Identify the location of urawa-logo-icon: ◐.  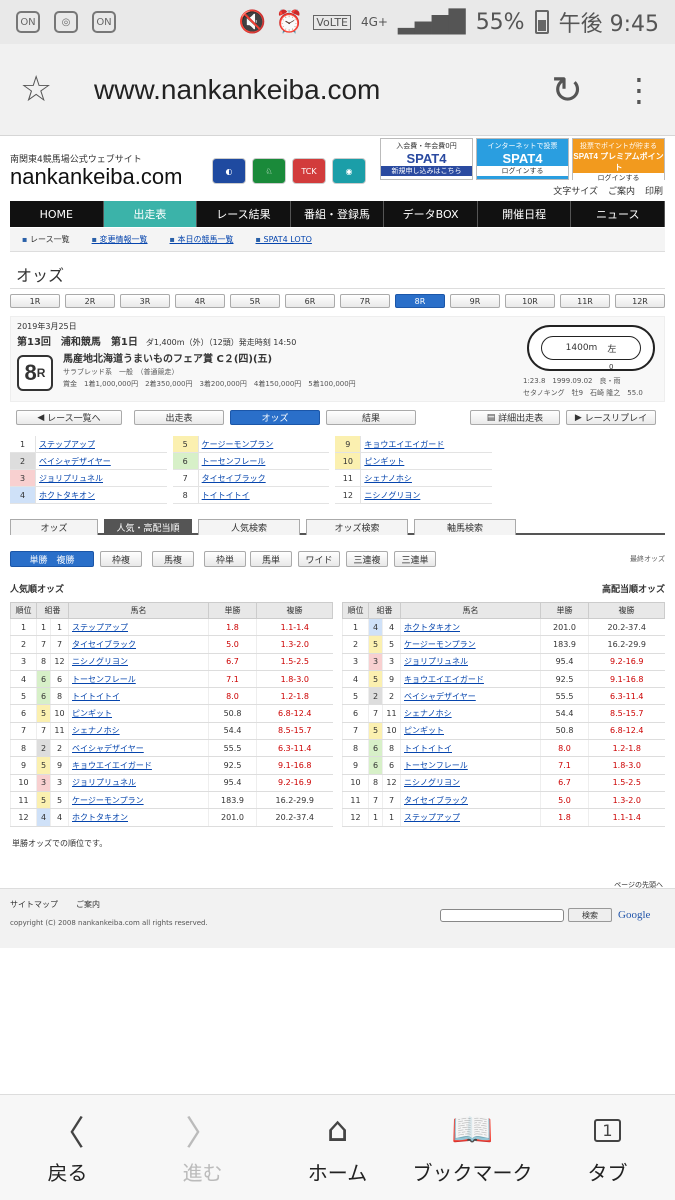
(229, 171).